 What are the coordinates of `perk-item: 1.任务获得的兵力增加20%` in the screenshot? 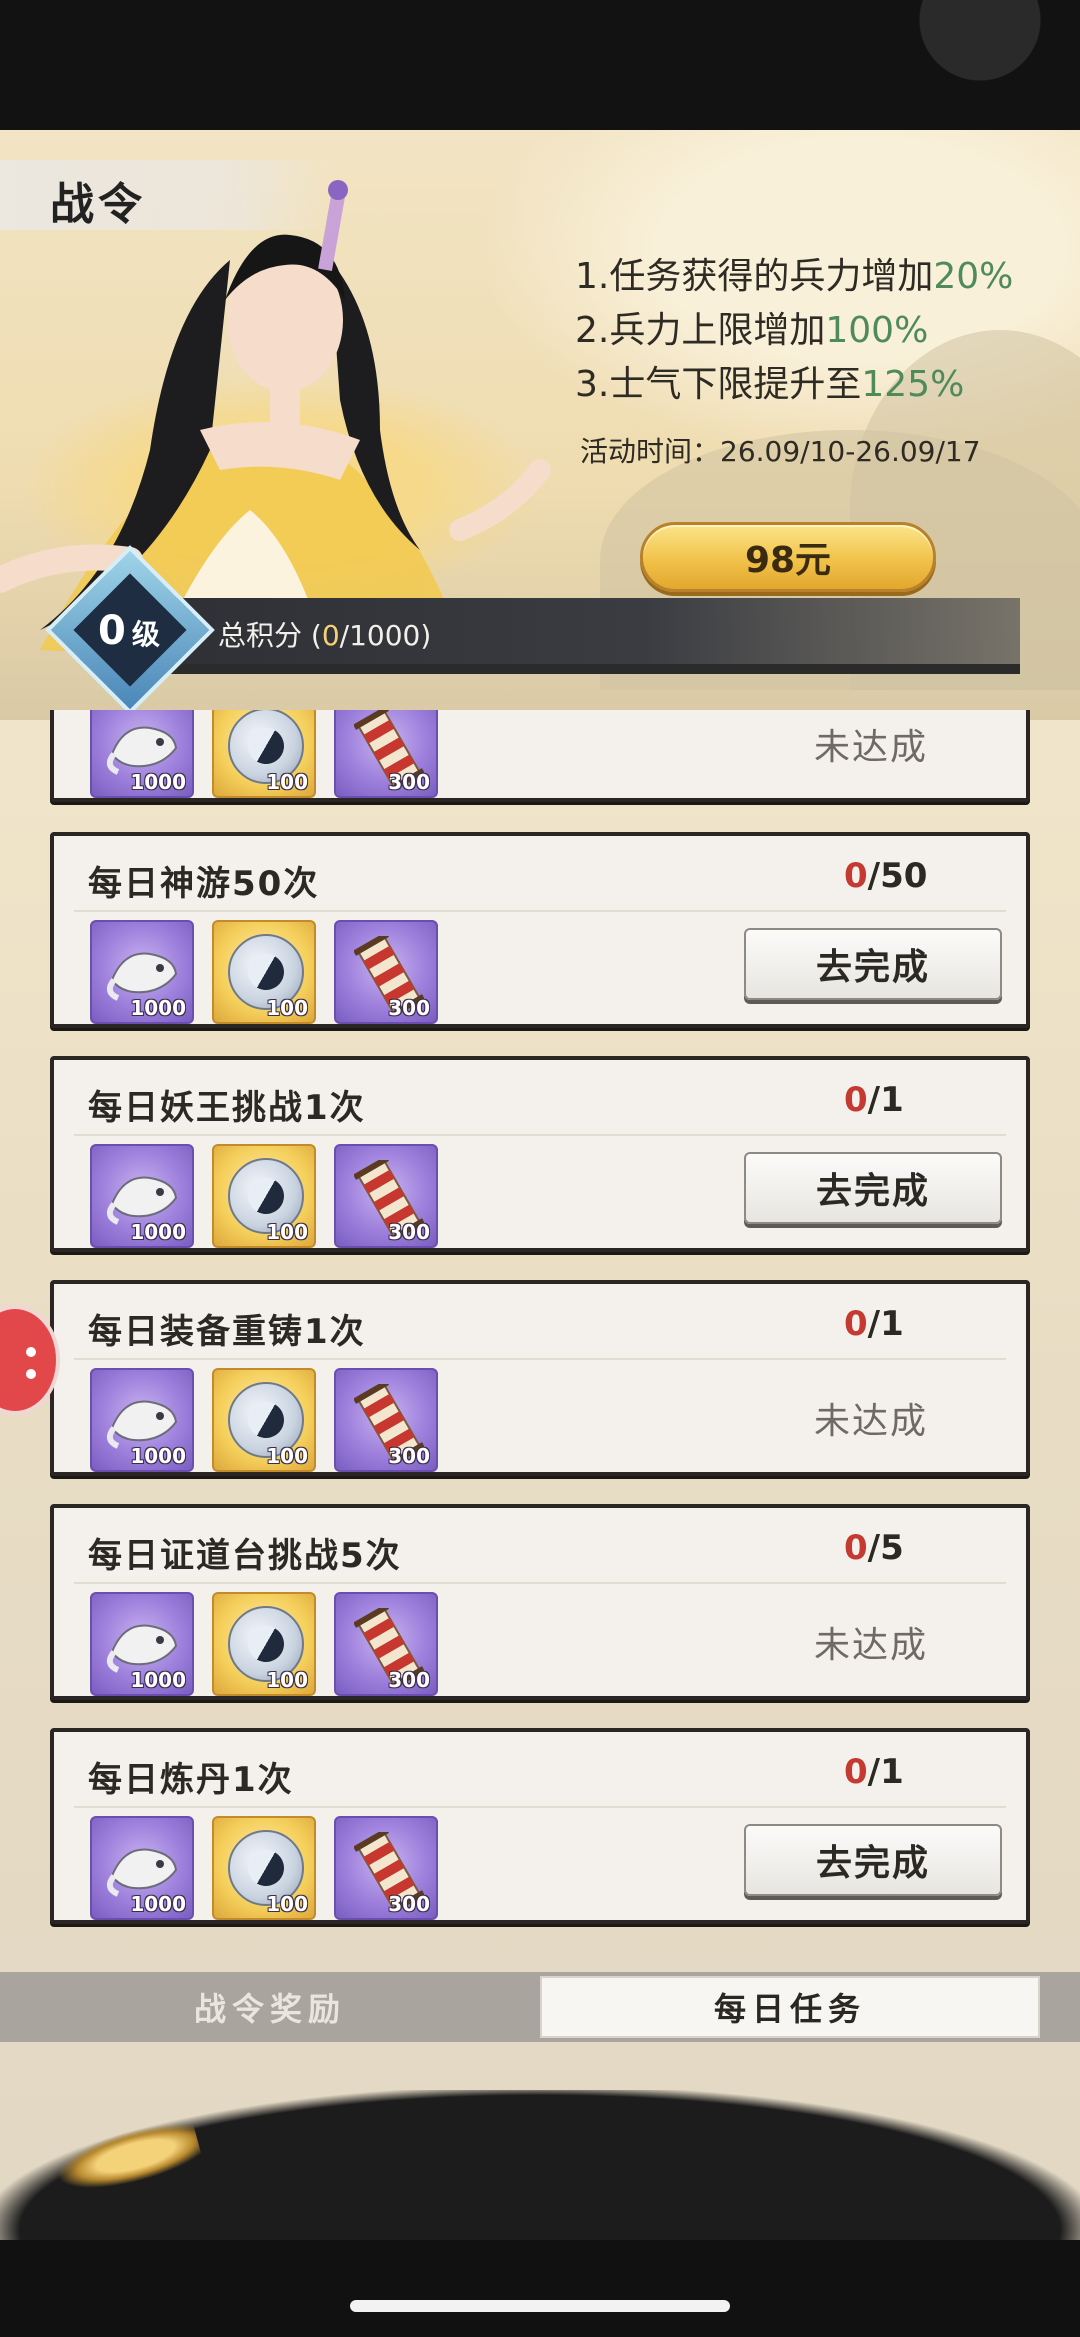 It's located at (794, 276).